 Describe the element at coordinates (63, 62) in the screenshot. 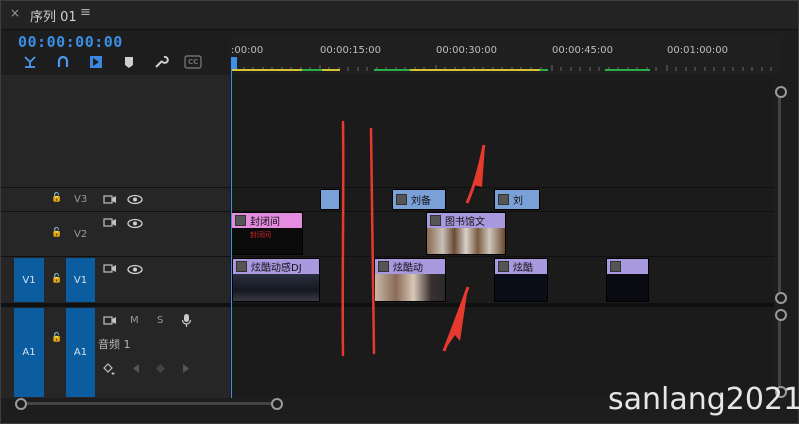

I see `link-icon` at that location.